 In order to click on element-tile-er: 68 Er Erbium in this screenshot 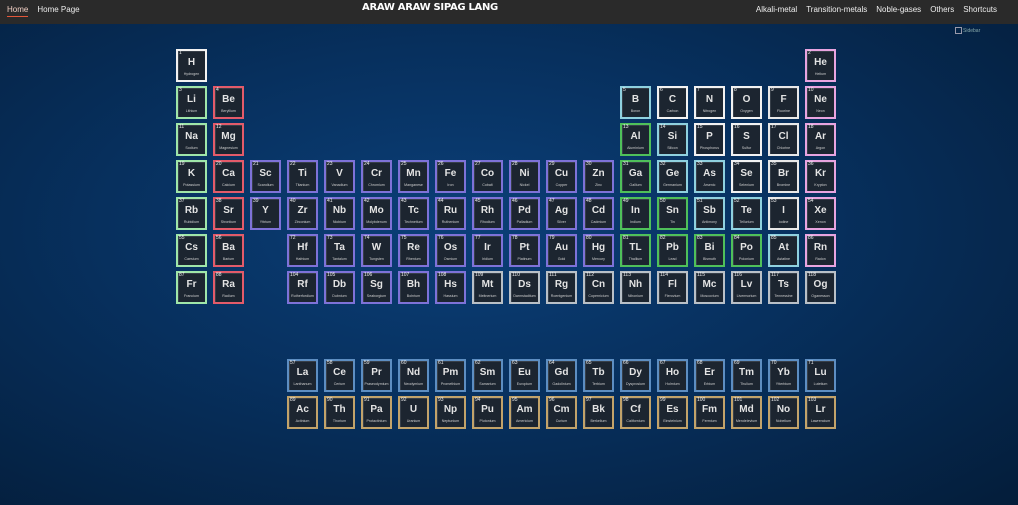, I will do `click(709, 375)`.